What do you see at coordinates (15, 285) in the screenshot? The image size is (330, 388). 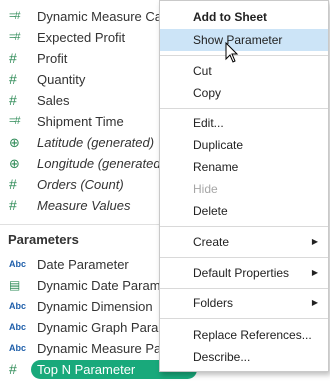 I see `calendar-icon: ▤` at bounding box center [15, 285].